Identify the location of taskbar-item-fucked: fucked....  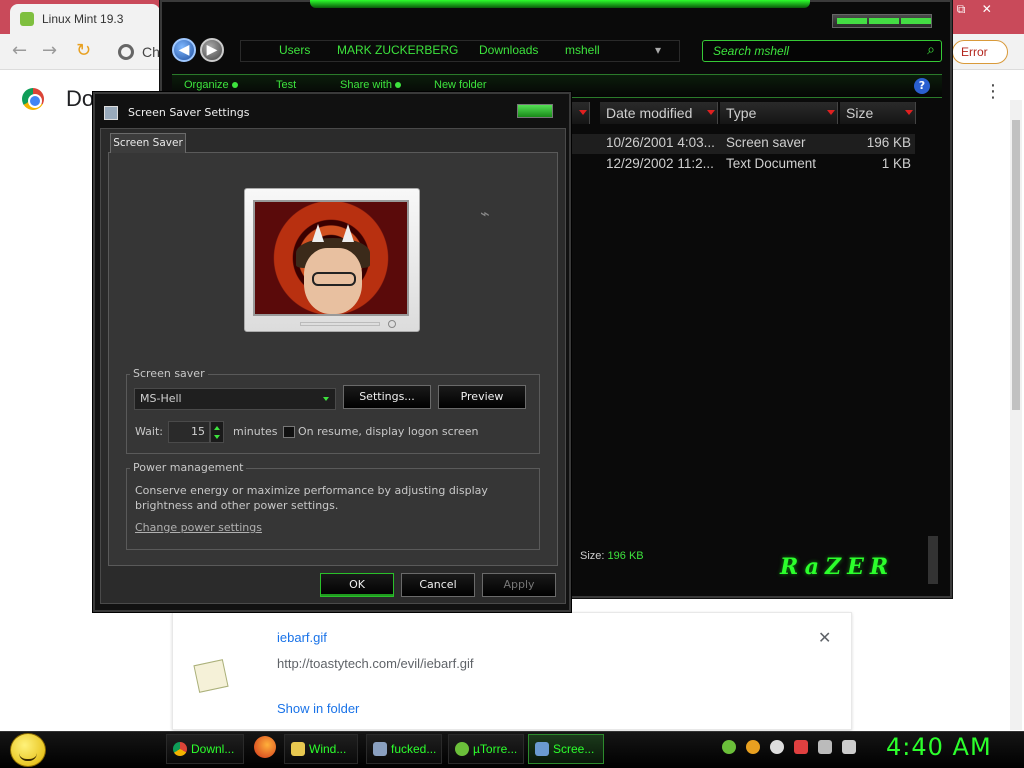
(404, 749).